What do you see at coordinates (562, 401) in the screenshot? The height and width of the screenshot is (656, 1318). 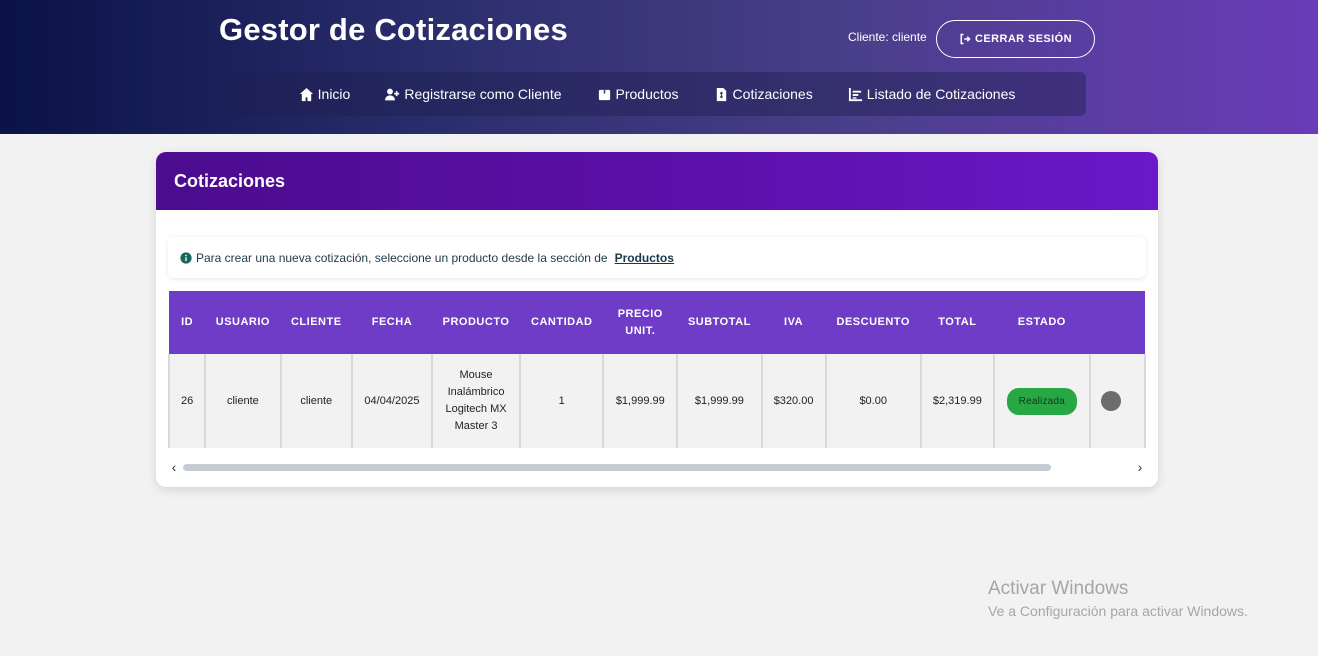 I see `cell-cantidad: 1` at bounding box center [562, 401].